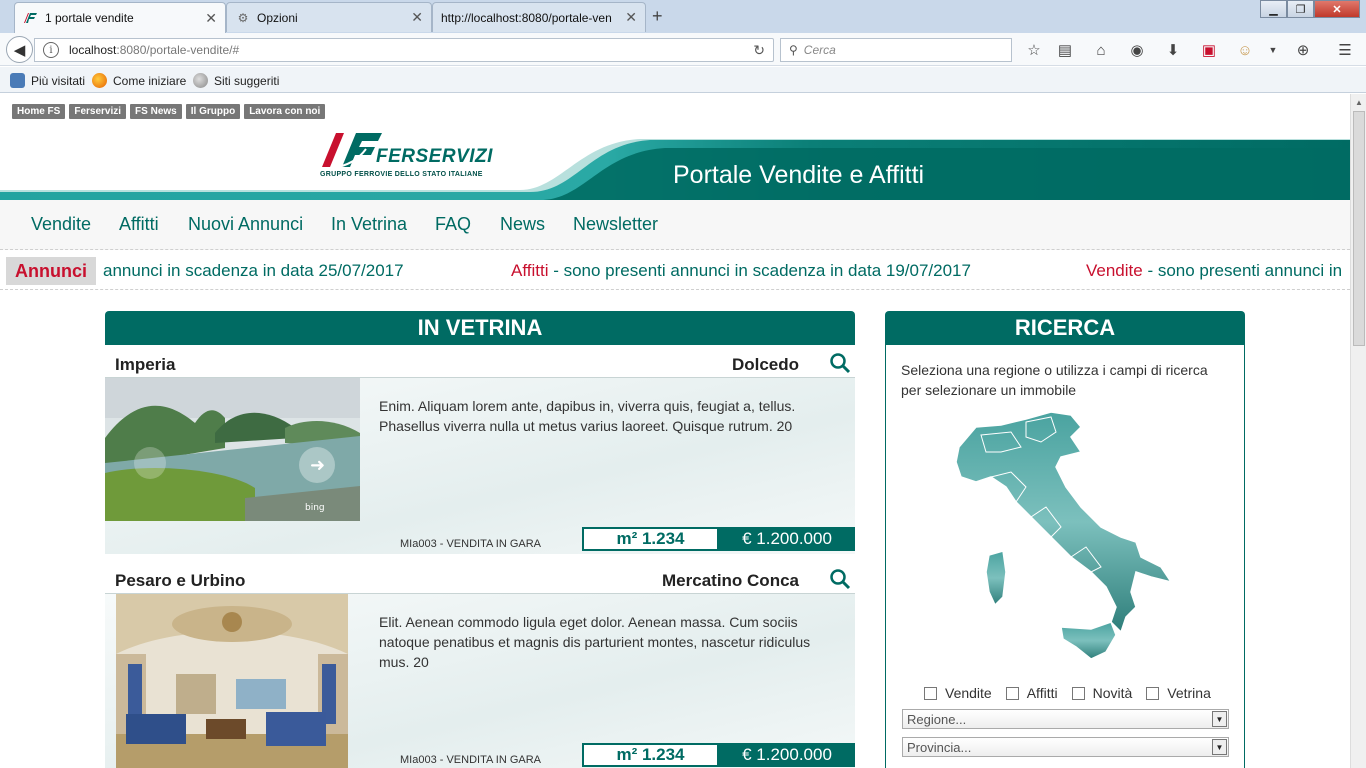 The image size is (1366, 768). I want to click on nav-affitti: Affitti, so click(139, 224).